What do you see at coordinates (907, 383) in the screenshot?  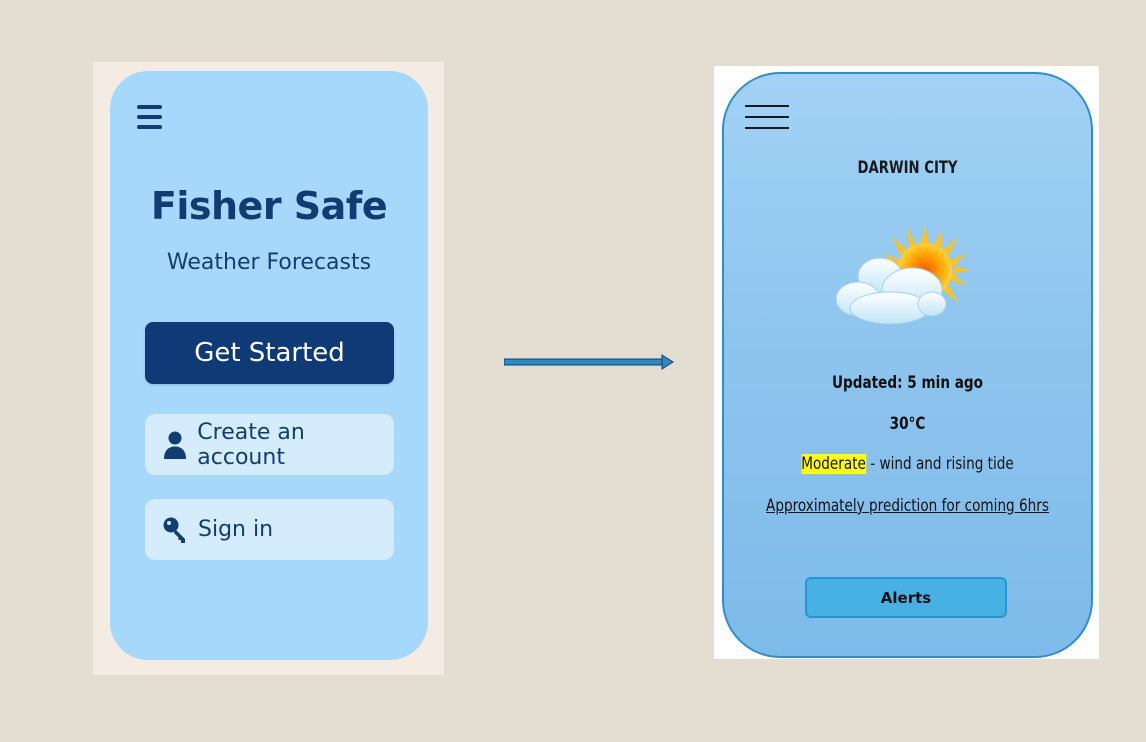 I see `updated-time: Updated: 5 min ago` at bounding box center [907, 383].